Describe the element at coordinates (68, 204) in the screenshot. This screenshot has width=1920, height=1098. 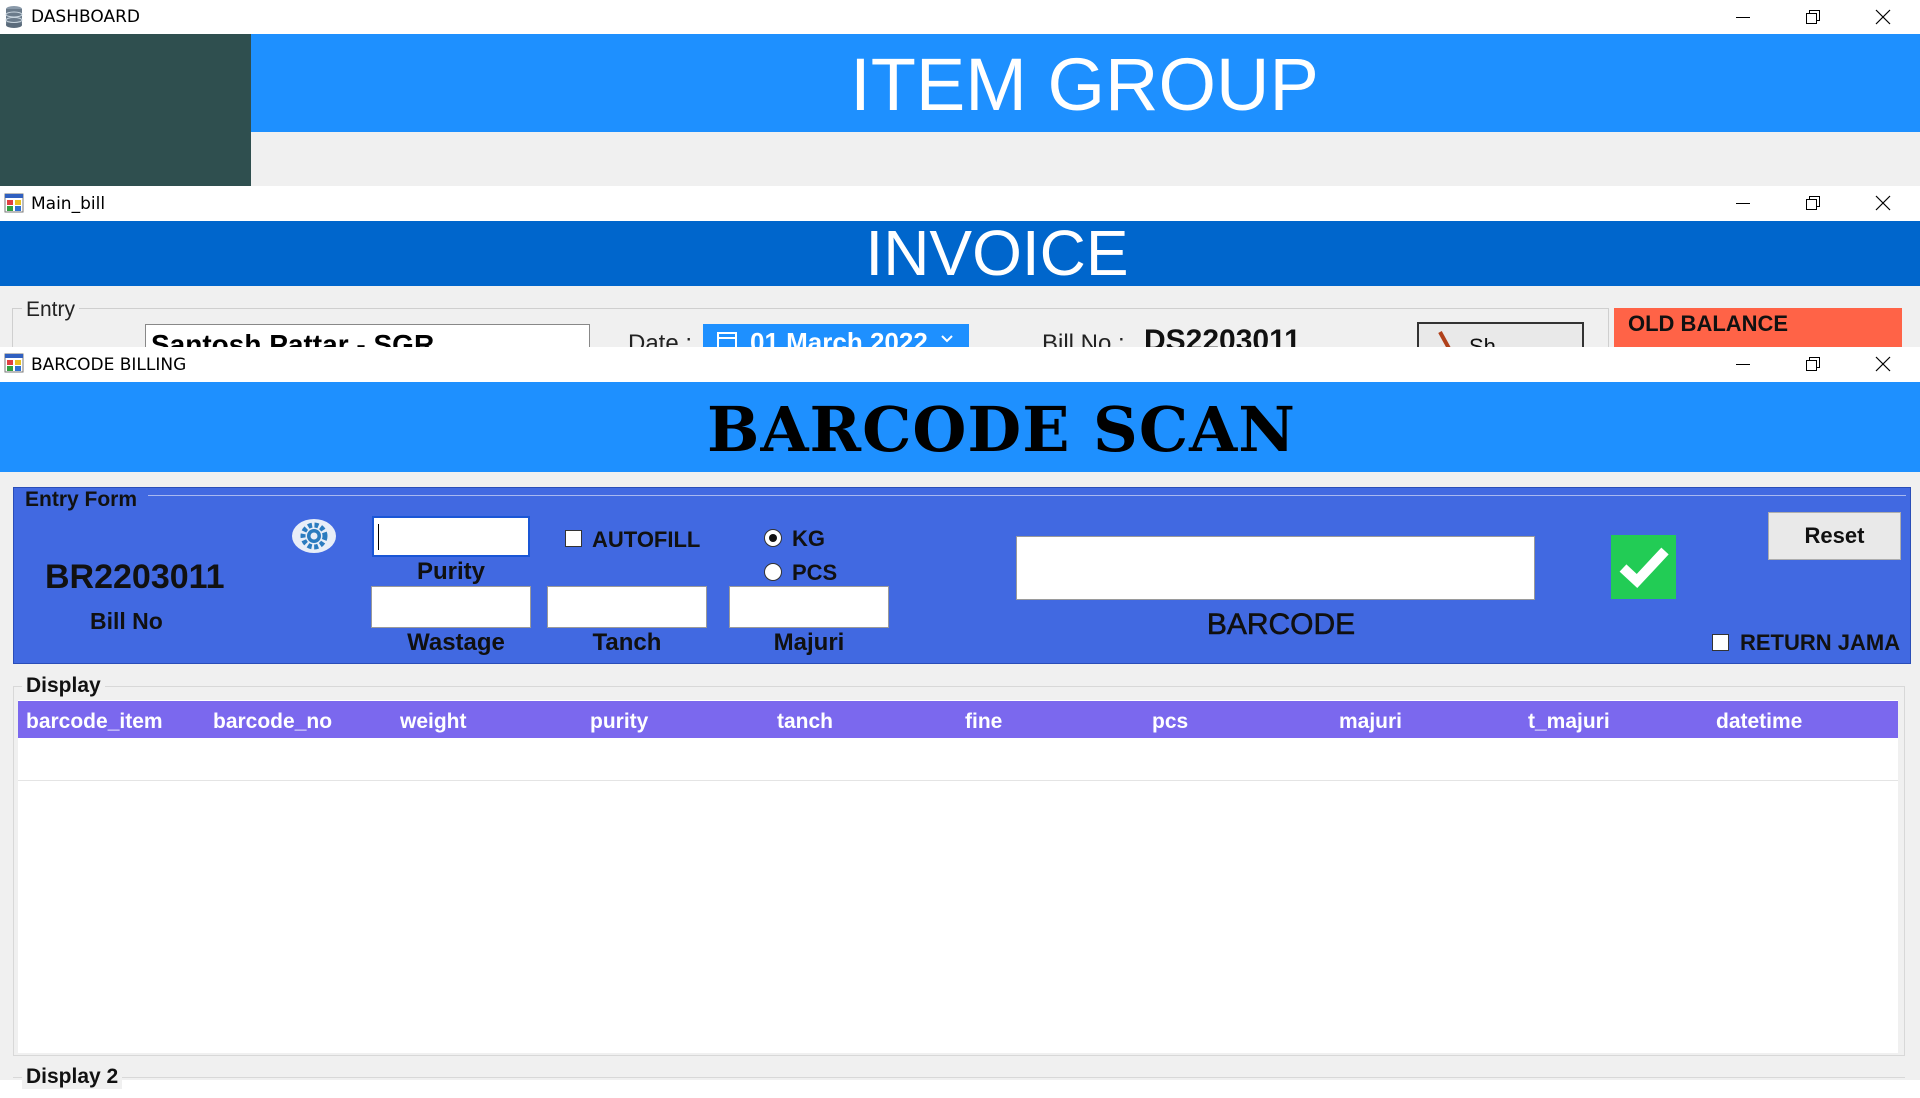
I see `main-bill-window-title: Main_bill` at that location.